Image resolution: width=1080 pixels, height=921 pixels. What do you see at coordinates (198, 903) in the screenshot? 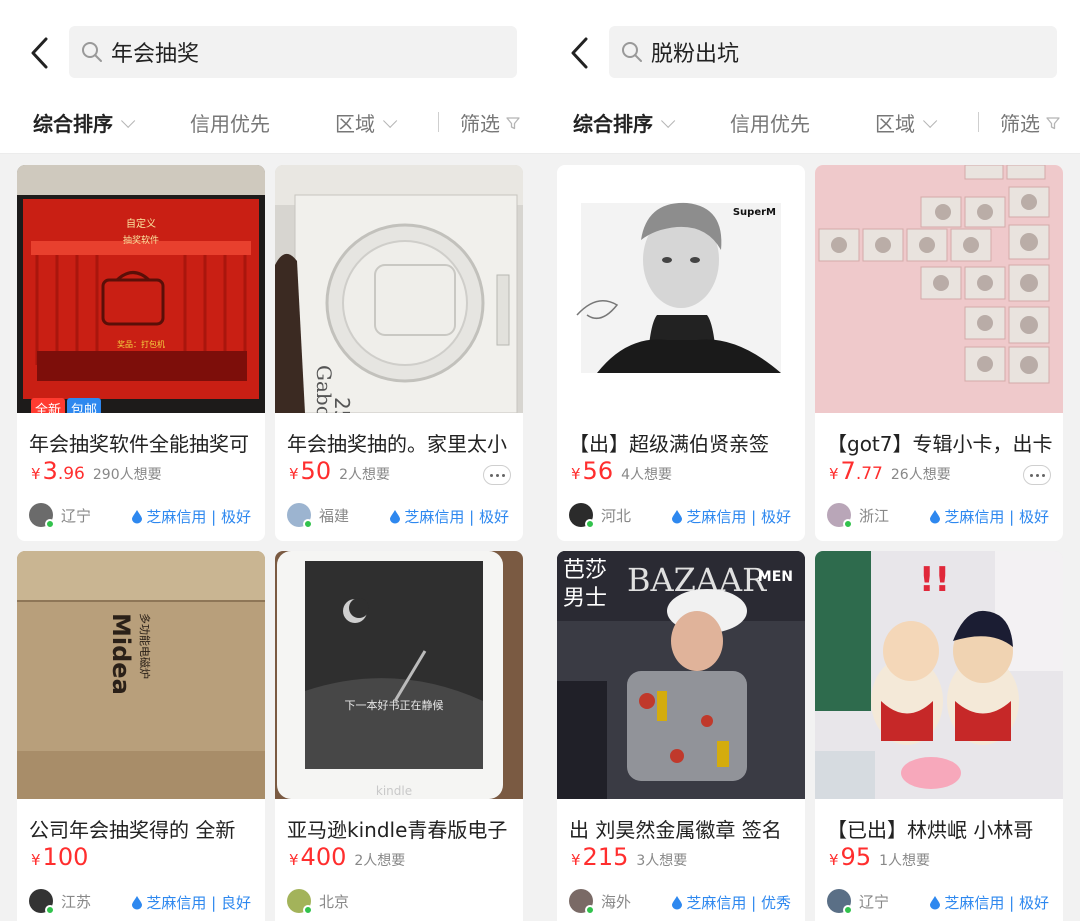
I see `credit-text: 芝麻信用 | 良好` at bounding box center [198, 903].